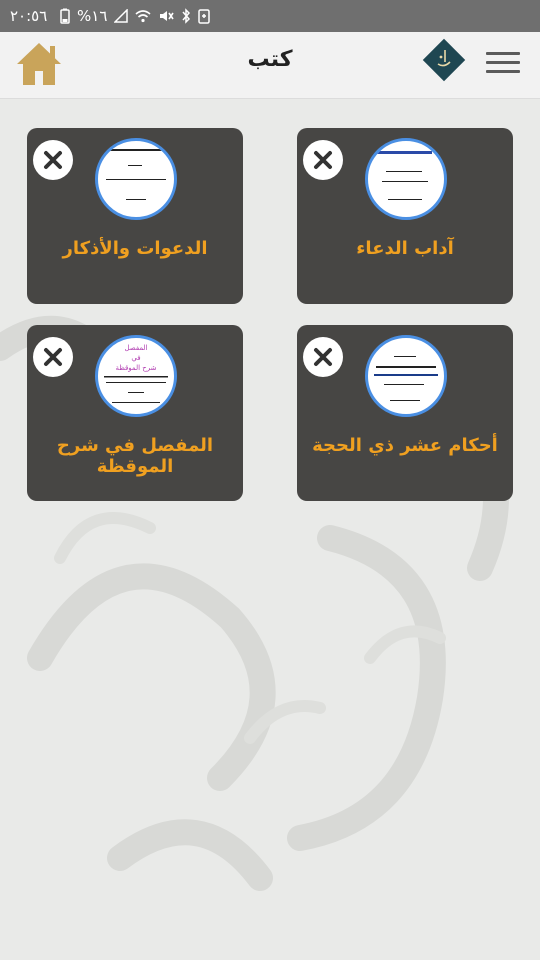 This screenshot has height=960, width=540. Describe the element at coordinates (270, 65) in the screenshot. I see `app-header: كتب` at that location.